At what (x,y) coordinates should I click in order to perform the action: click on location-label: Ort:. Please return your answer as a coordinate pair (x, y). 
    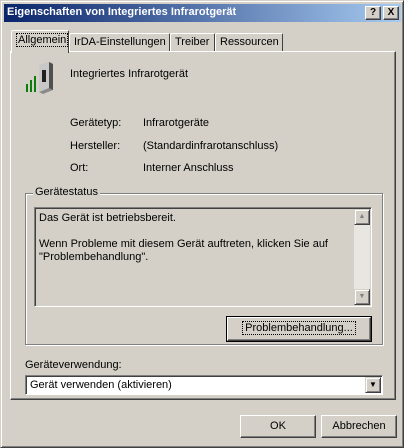
    Looking at the image, I should click on (79, 168).